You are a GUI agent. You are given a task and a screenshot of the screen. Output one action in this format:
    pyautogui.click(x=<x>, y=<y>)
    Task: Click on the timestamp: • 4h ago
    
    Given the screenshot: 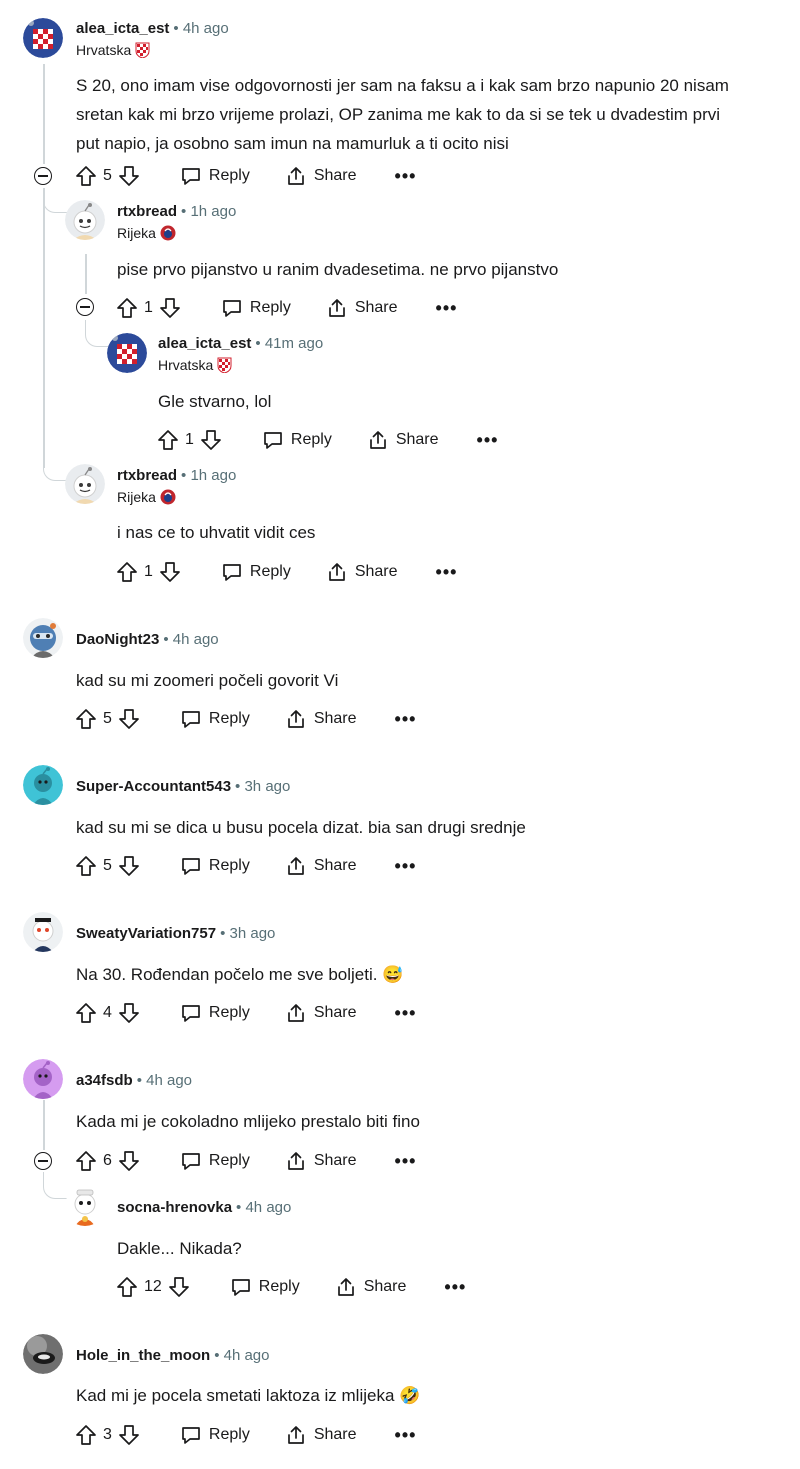 What is the action you would take?
    pyautogui.click(x=242, y=1355)
    